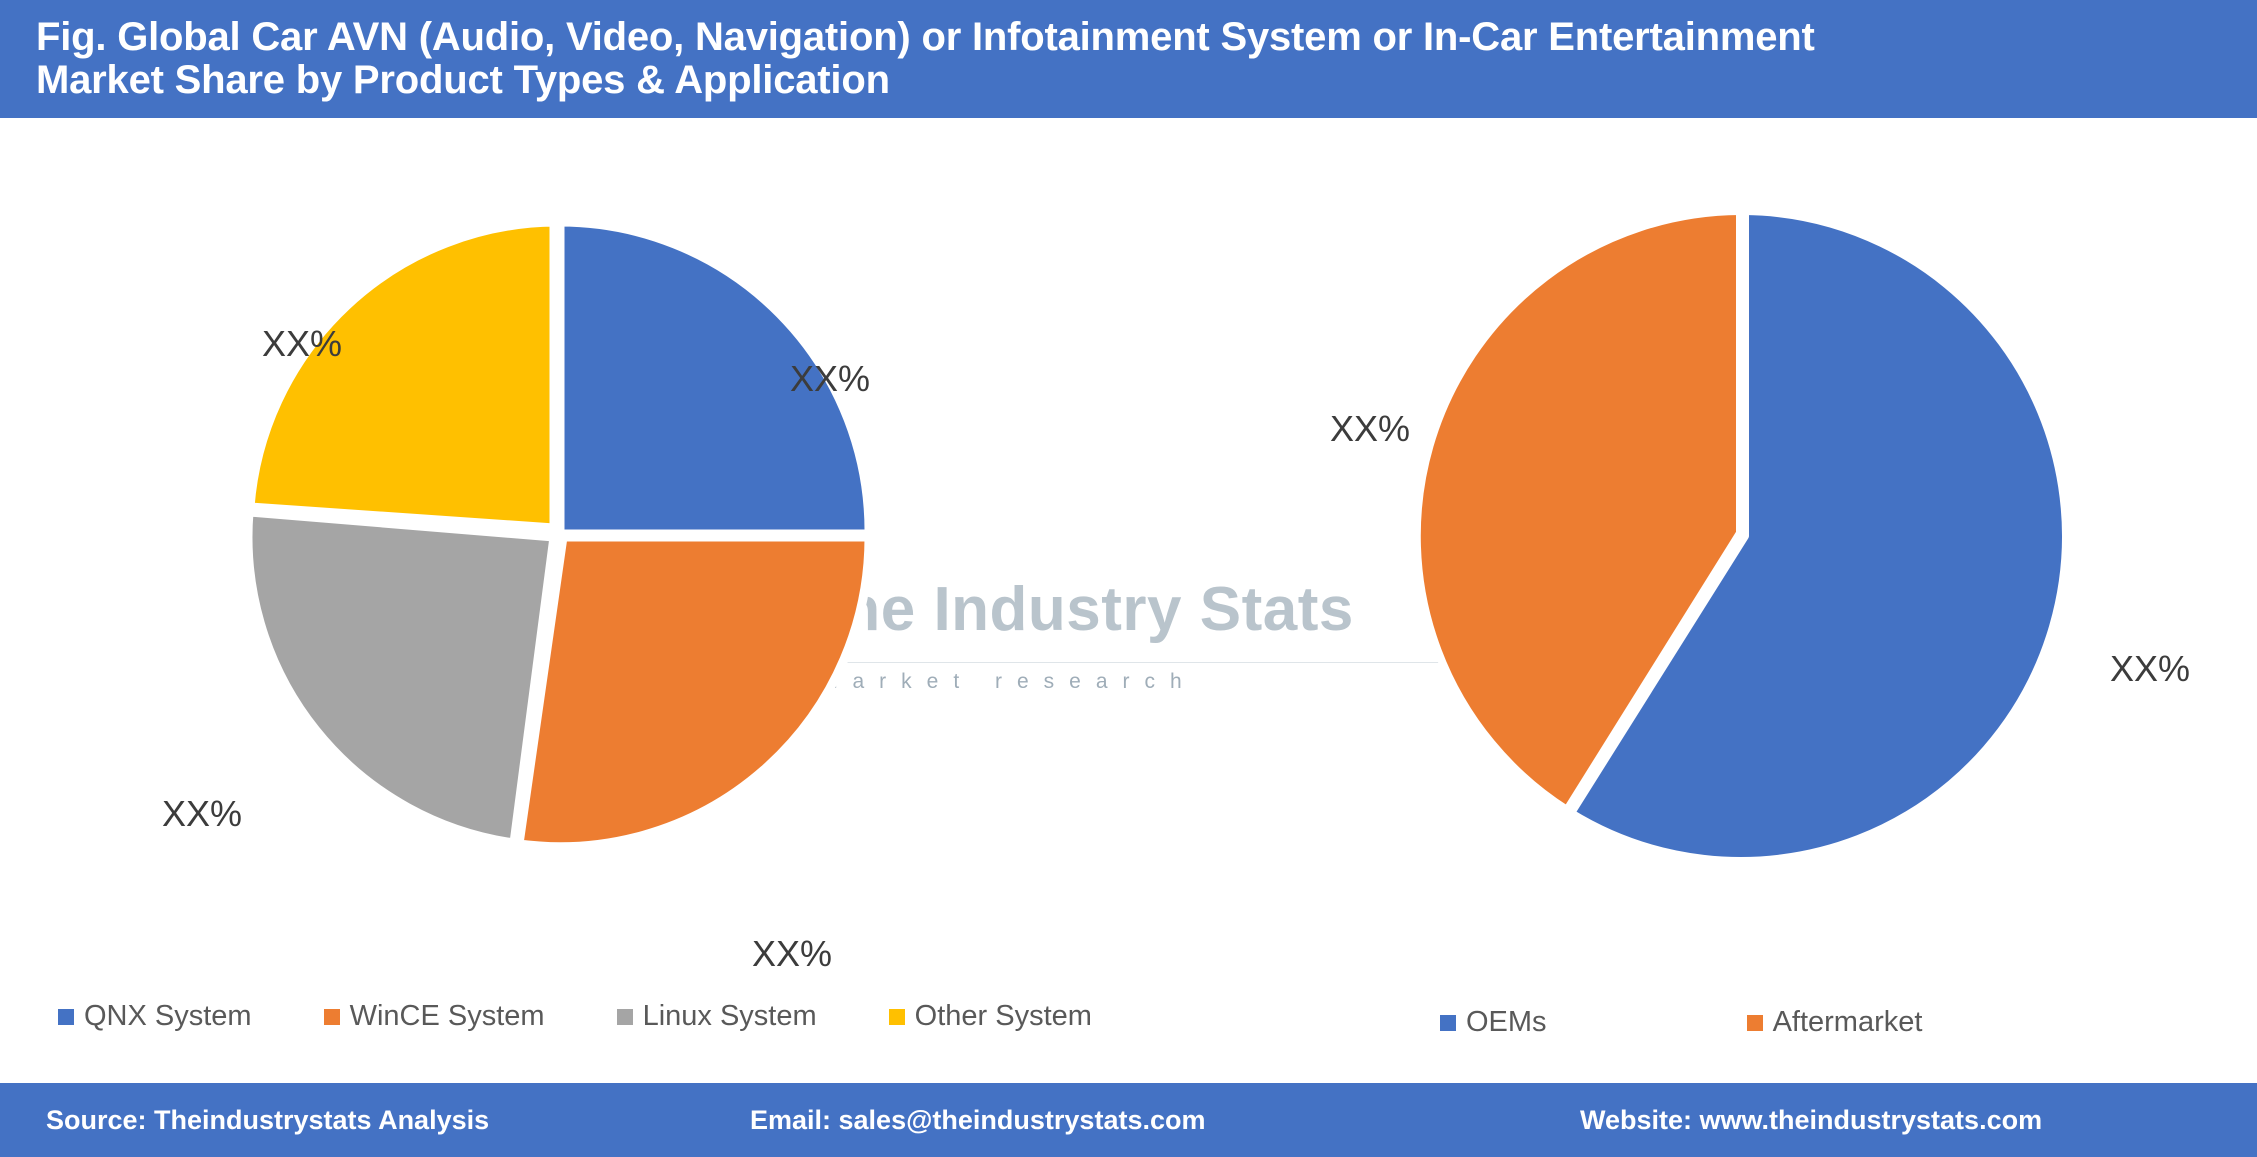 The width and height of the screenshot is (2257, 1157). I want to click on pie-label-oems: XX%, so click(2150, 668).